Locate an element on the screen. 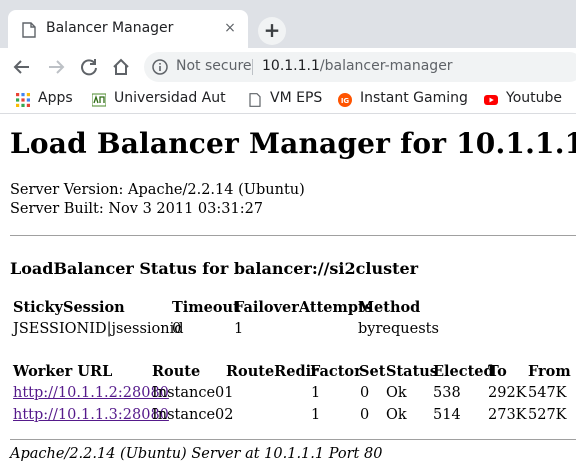  reload-button is located at coordinates (89, 67).